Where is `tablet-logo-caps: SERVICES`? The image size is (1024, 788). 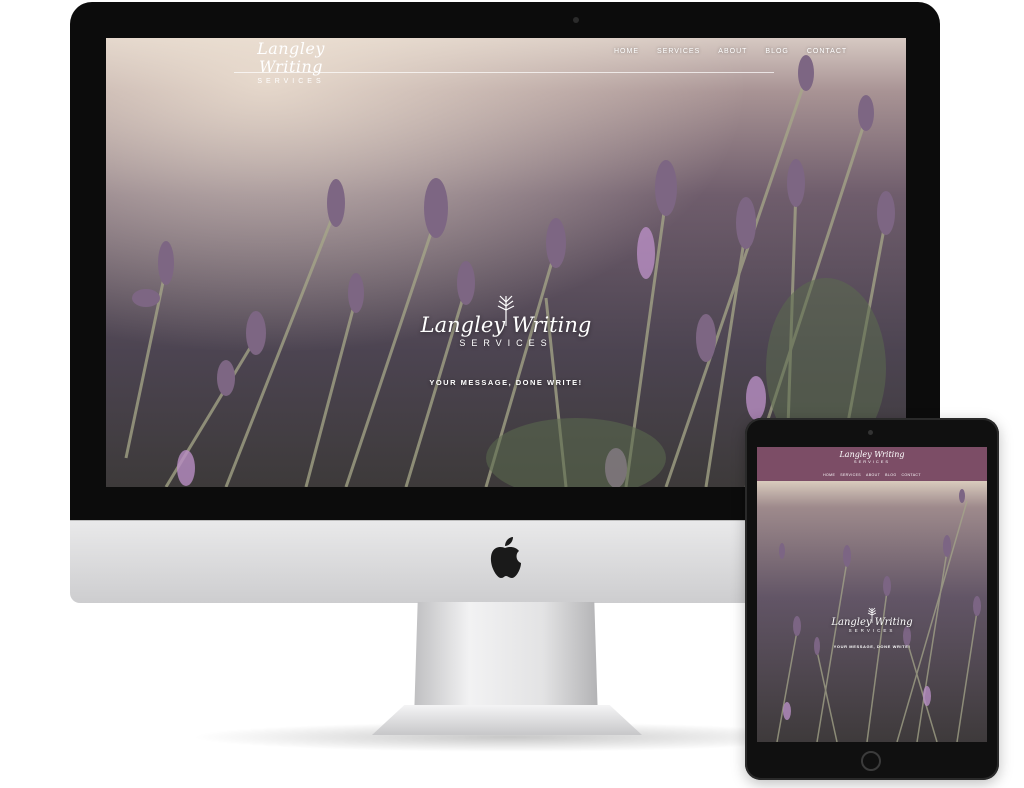
tablet-logo-caps: SERVICES is located at coordinates (872, 461).